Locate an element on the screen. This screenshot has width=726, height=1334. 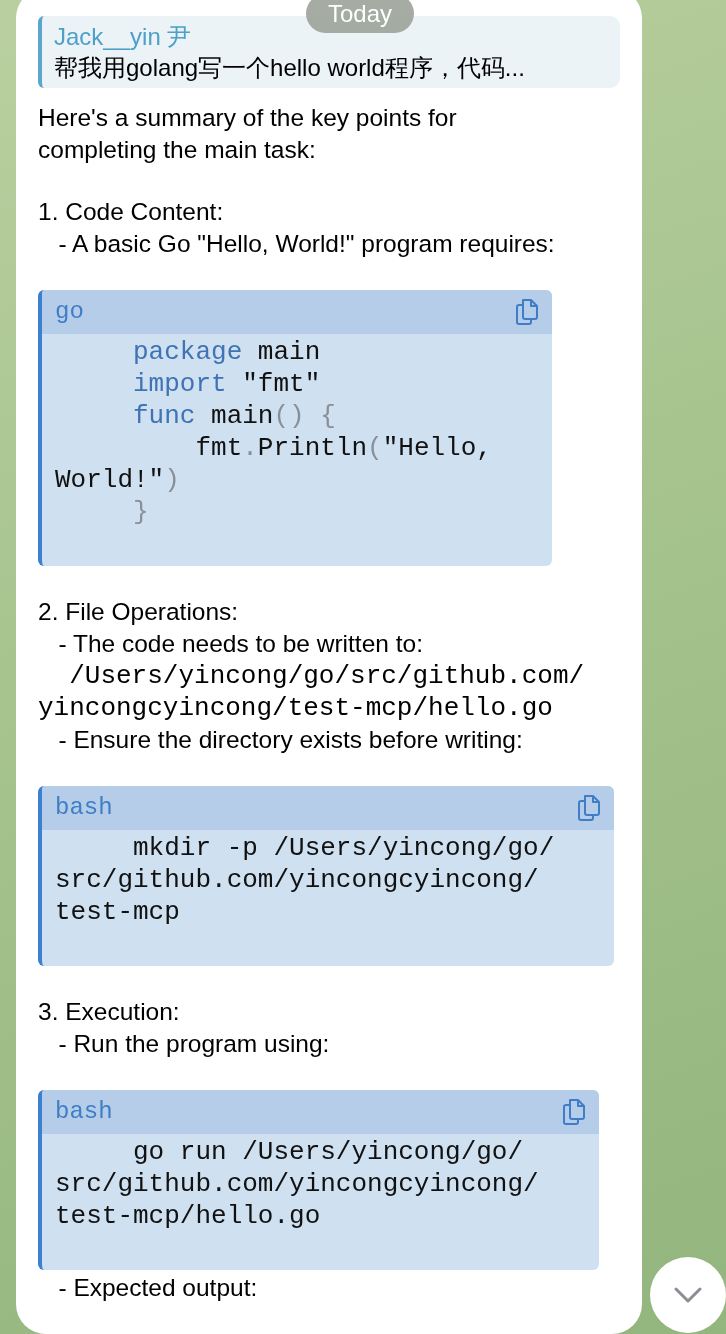
code-line: package main is located at coordinates (226, 352).